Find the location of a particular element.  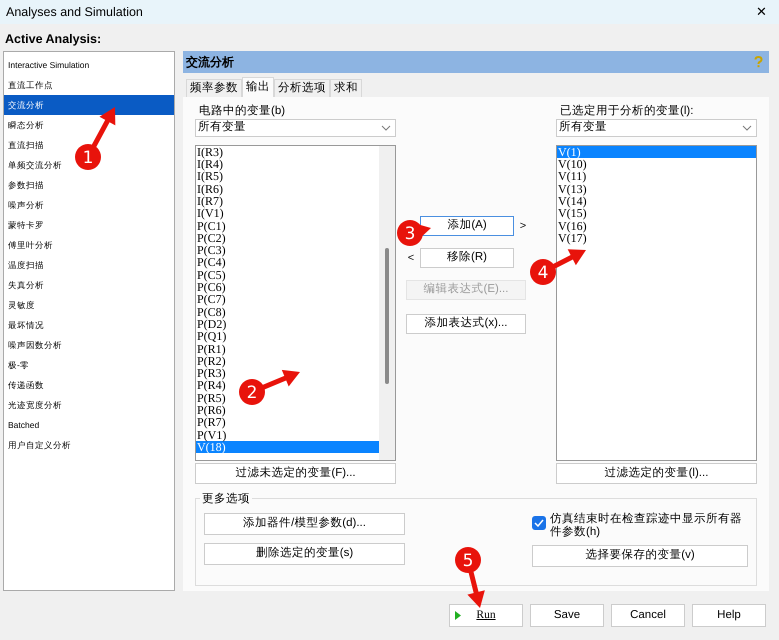

scrollbar is located at coordinates (387, 303).